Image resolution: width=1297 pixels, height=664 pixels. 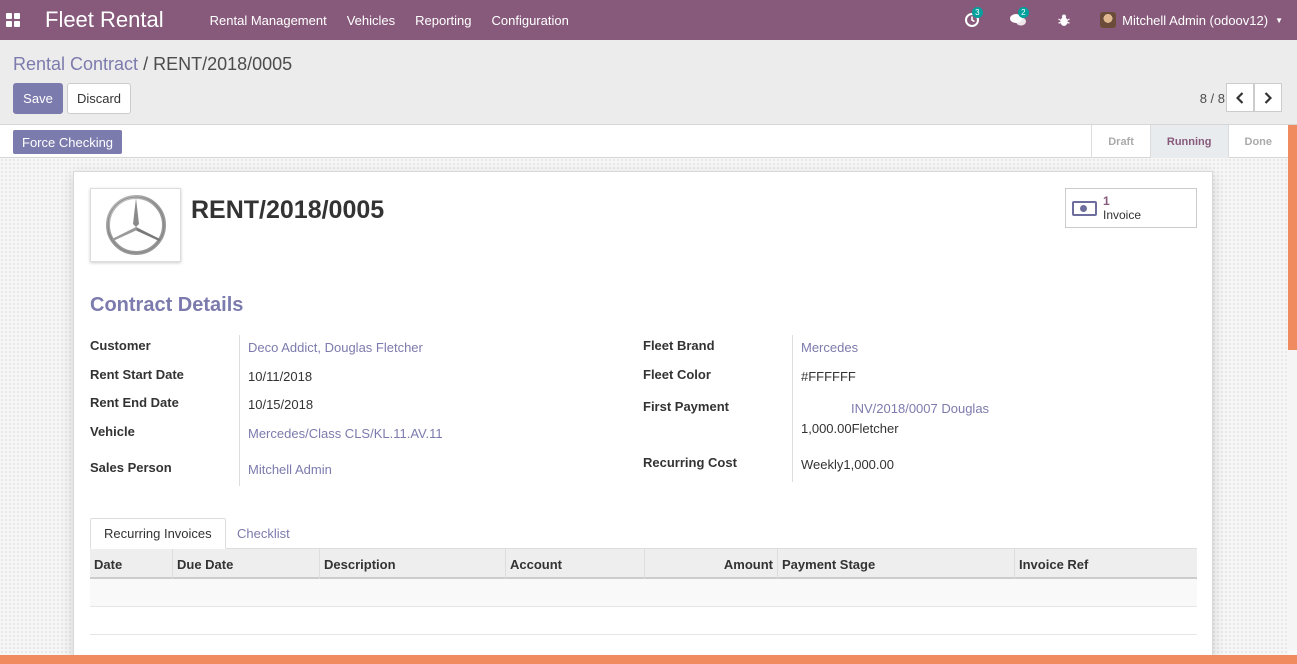 What do you see at coordinates (920, 408) in the screenshot?
I see `first-payment-invoice: INV/2018/0007 Douglas` at bounding box center [920, 408].